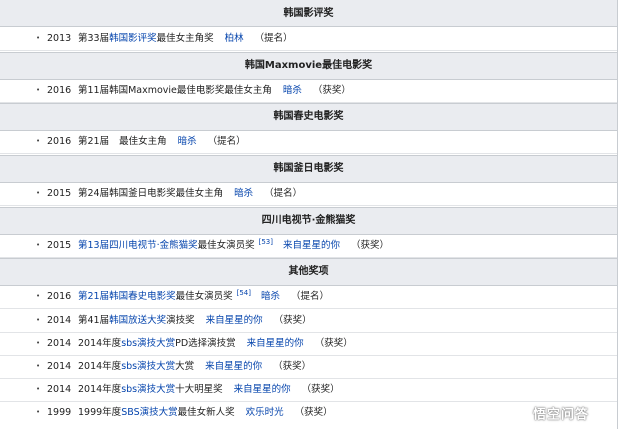 Image resolution: width=640 pixels, height=429 pixels. What do you see at coordinates (308, 344) in the screenshot?
I see `award-row: • 2014 2014年度sbs演技大赏PD选择演技赏 来自星星的你 （获奖）` at bounding box center [308, 344].